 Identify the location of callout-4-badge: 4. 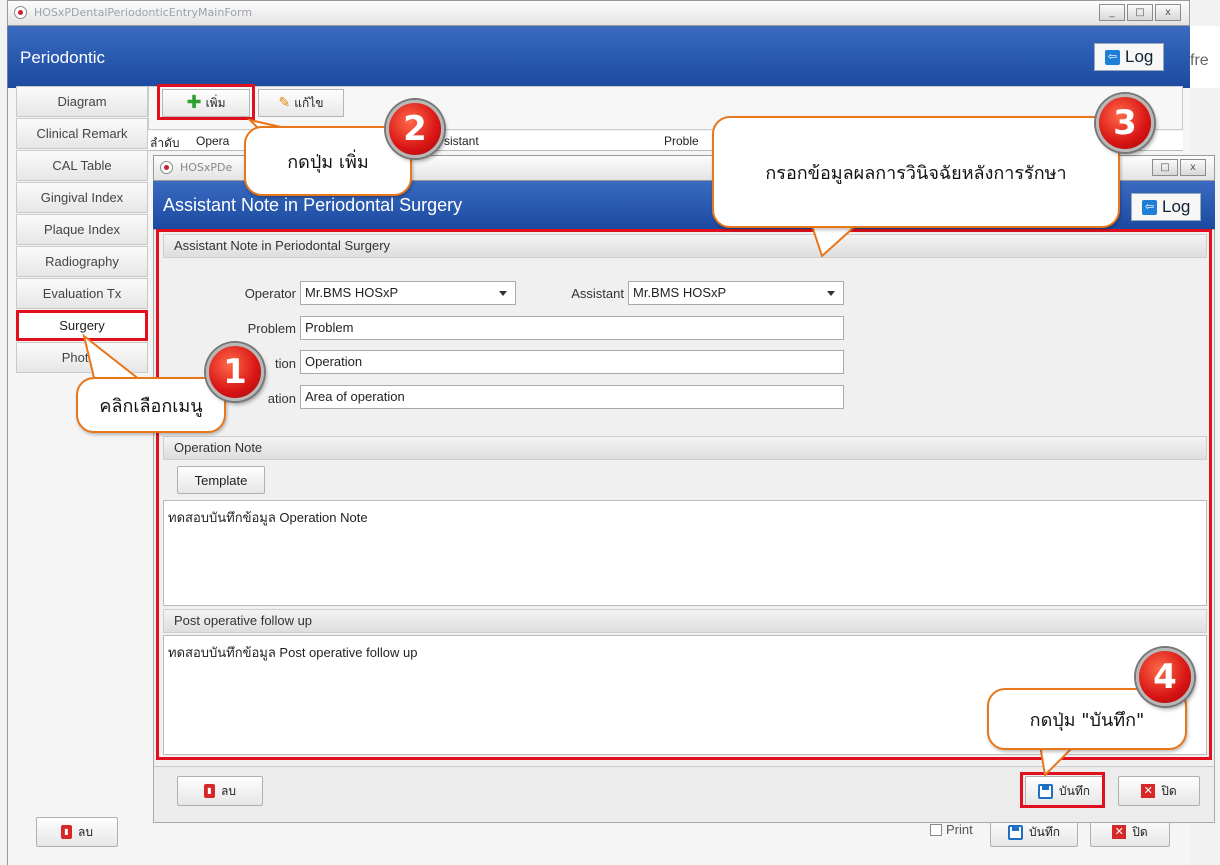
(1165, 677).